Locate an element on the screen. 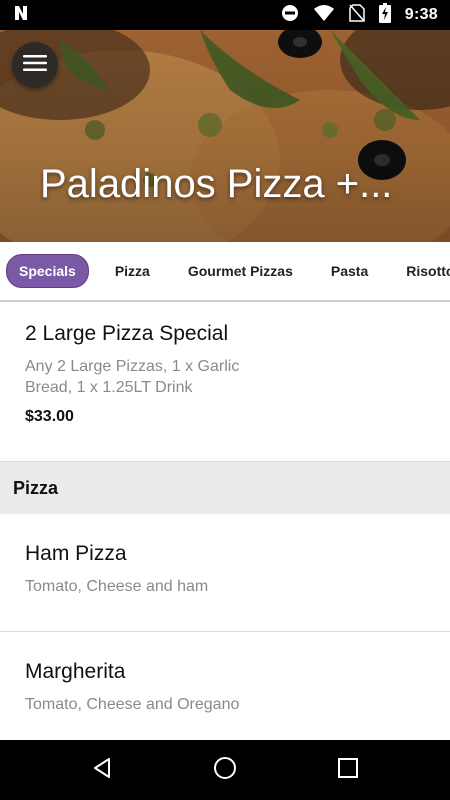 The height and width of the screenshot is (800, 450). system-navigation-bar is located at coordinates (225, 770).